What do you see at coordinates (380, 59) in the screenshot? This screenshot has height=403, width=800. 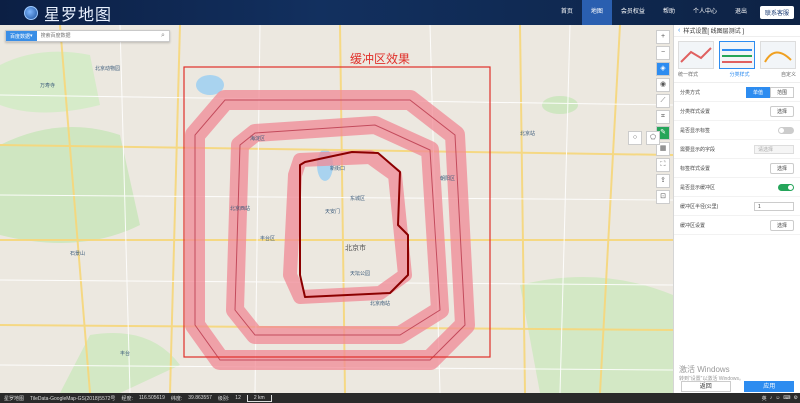 I see `buffer-annotation: 缓冲区效果` at bounding box center [380, 59].